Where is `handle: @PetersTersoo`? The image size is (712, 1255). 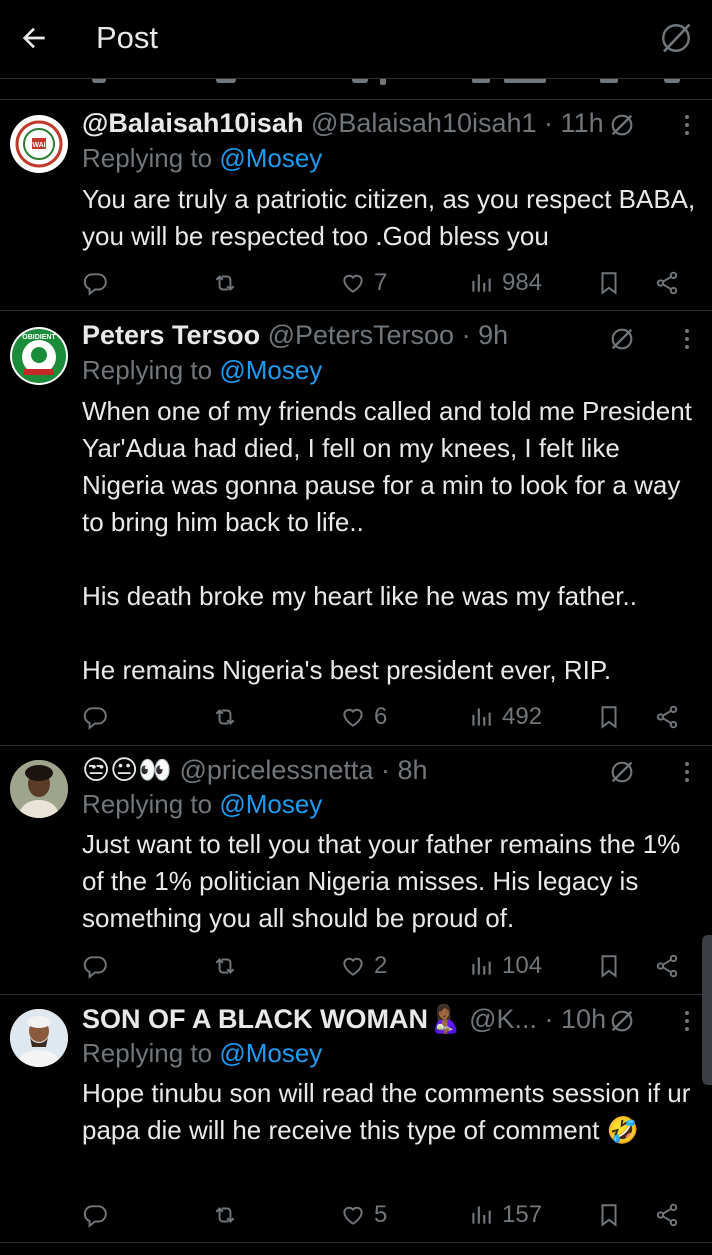
handle: @PetersTersoo is located at coordinates (361, 335).